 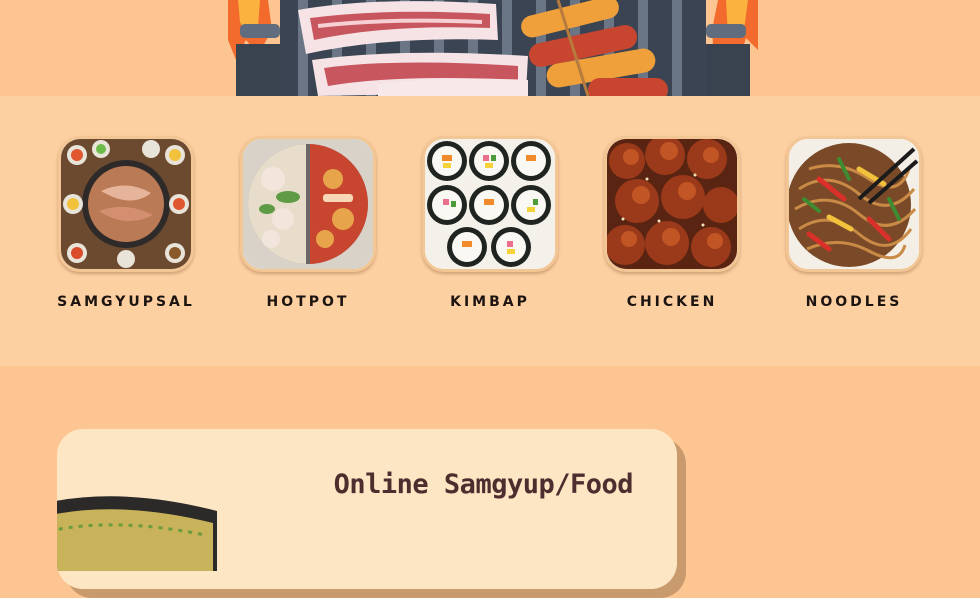 I want to click on category-label: NOODLES, so click(x=854, y=302).